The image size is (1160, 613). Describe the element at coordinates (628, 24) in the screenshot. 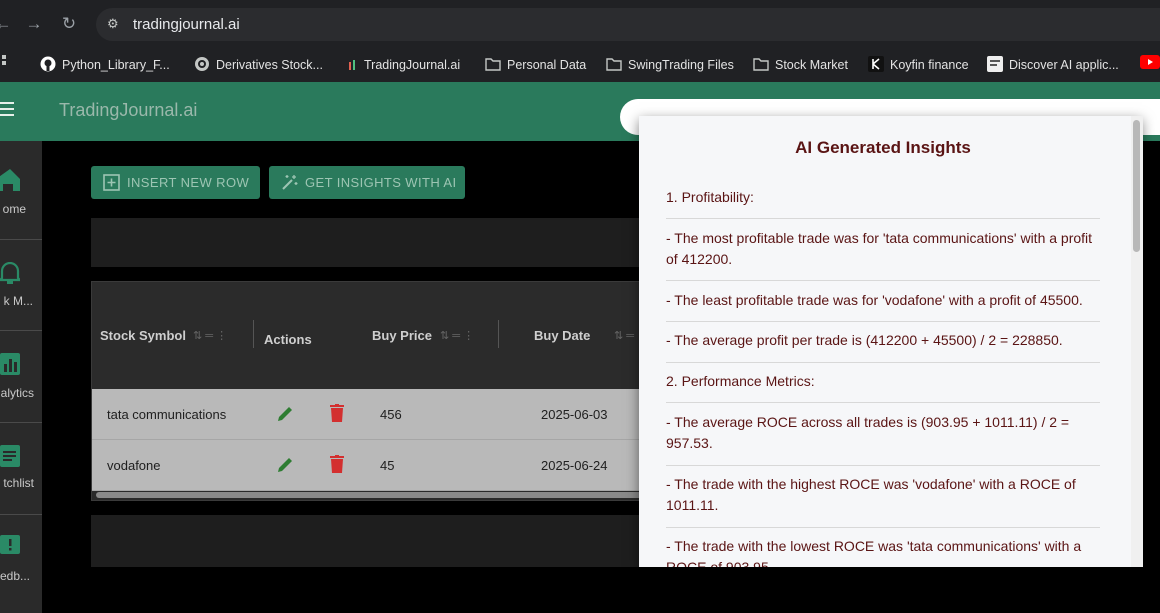

I see `address-bar: ⚙ tradingjournal.ai` at that location.